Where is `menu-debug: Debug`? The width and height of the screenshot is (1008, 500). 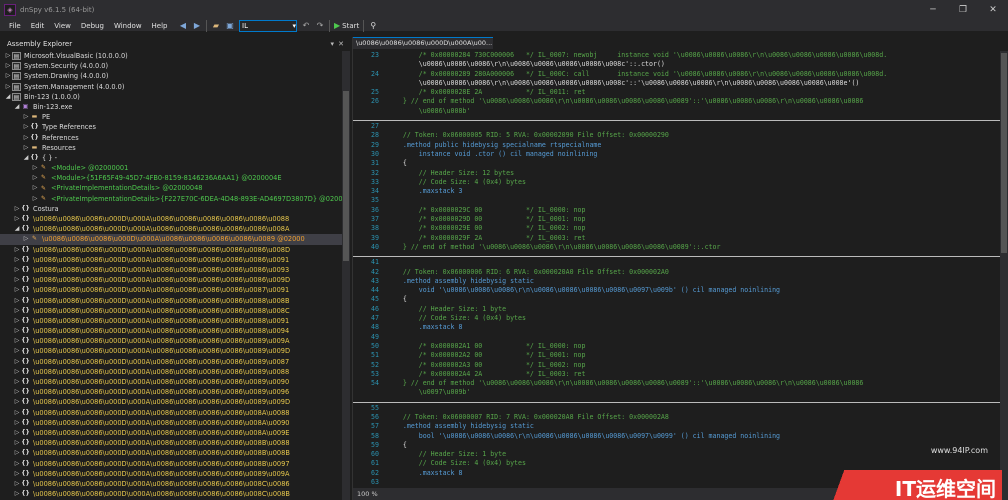
menu-debug: Debug is located at coordinates (92, 26).